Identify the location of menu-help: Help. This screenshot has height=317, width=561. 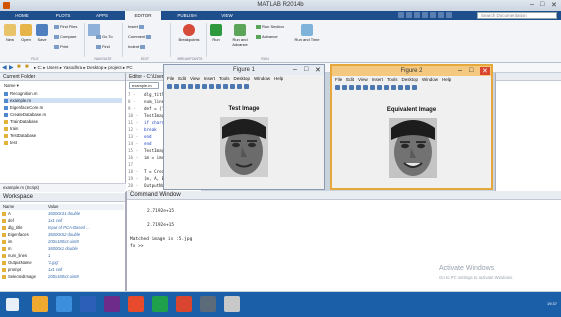
(446, 79).